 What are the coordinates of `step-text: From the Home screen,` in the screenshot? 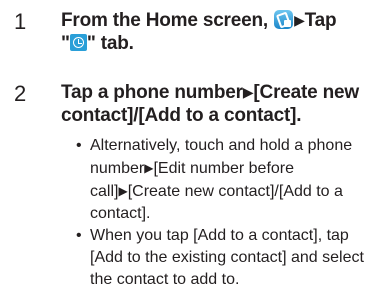 It's located at (167, 20).